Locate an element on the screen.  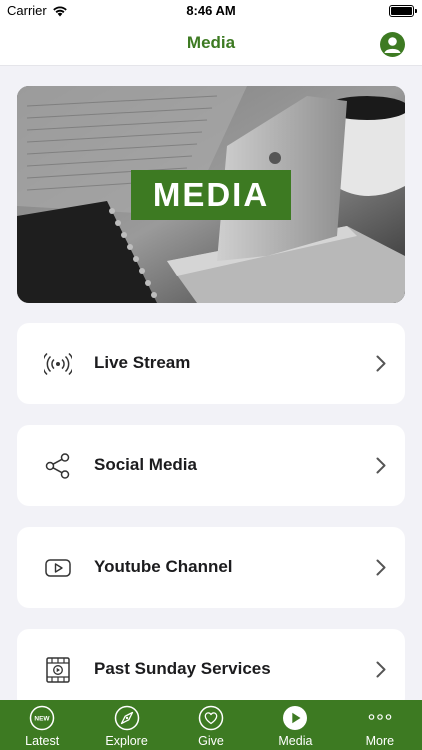
youtube-channel-row: Youtube Channel is located at coordinates (211, 567).